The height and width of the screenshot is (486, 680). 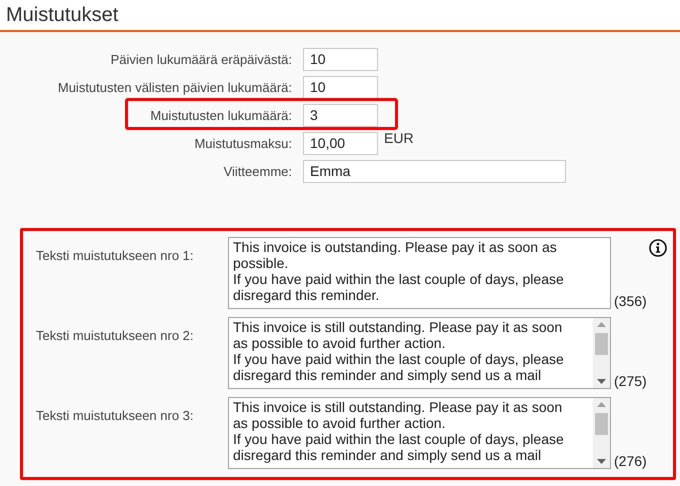 I want to click on input-field: Emma, so click(x=434, y=171).